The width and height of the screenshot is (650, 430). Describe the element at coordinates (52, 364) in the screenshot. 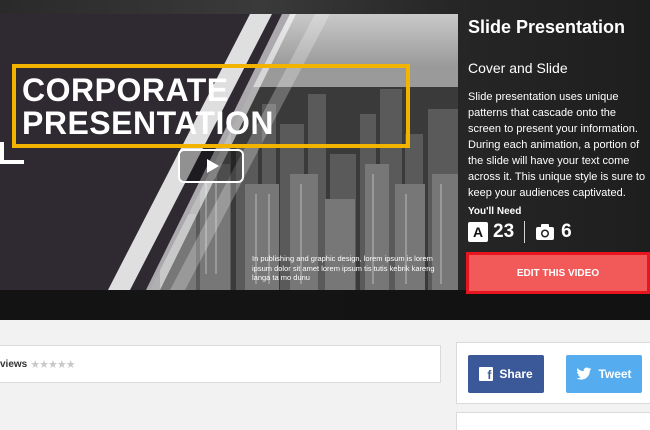

I see `rating-stars: ★★★★★` at that location.